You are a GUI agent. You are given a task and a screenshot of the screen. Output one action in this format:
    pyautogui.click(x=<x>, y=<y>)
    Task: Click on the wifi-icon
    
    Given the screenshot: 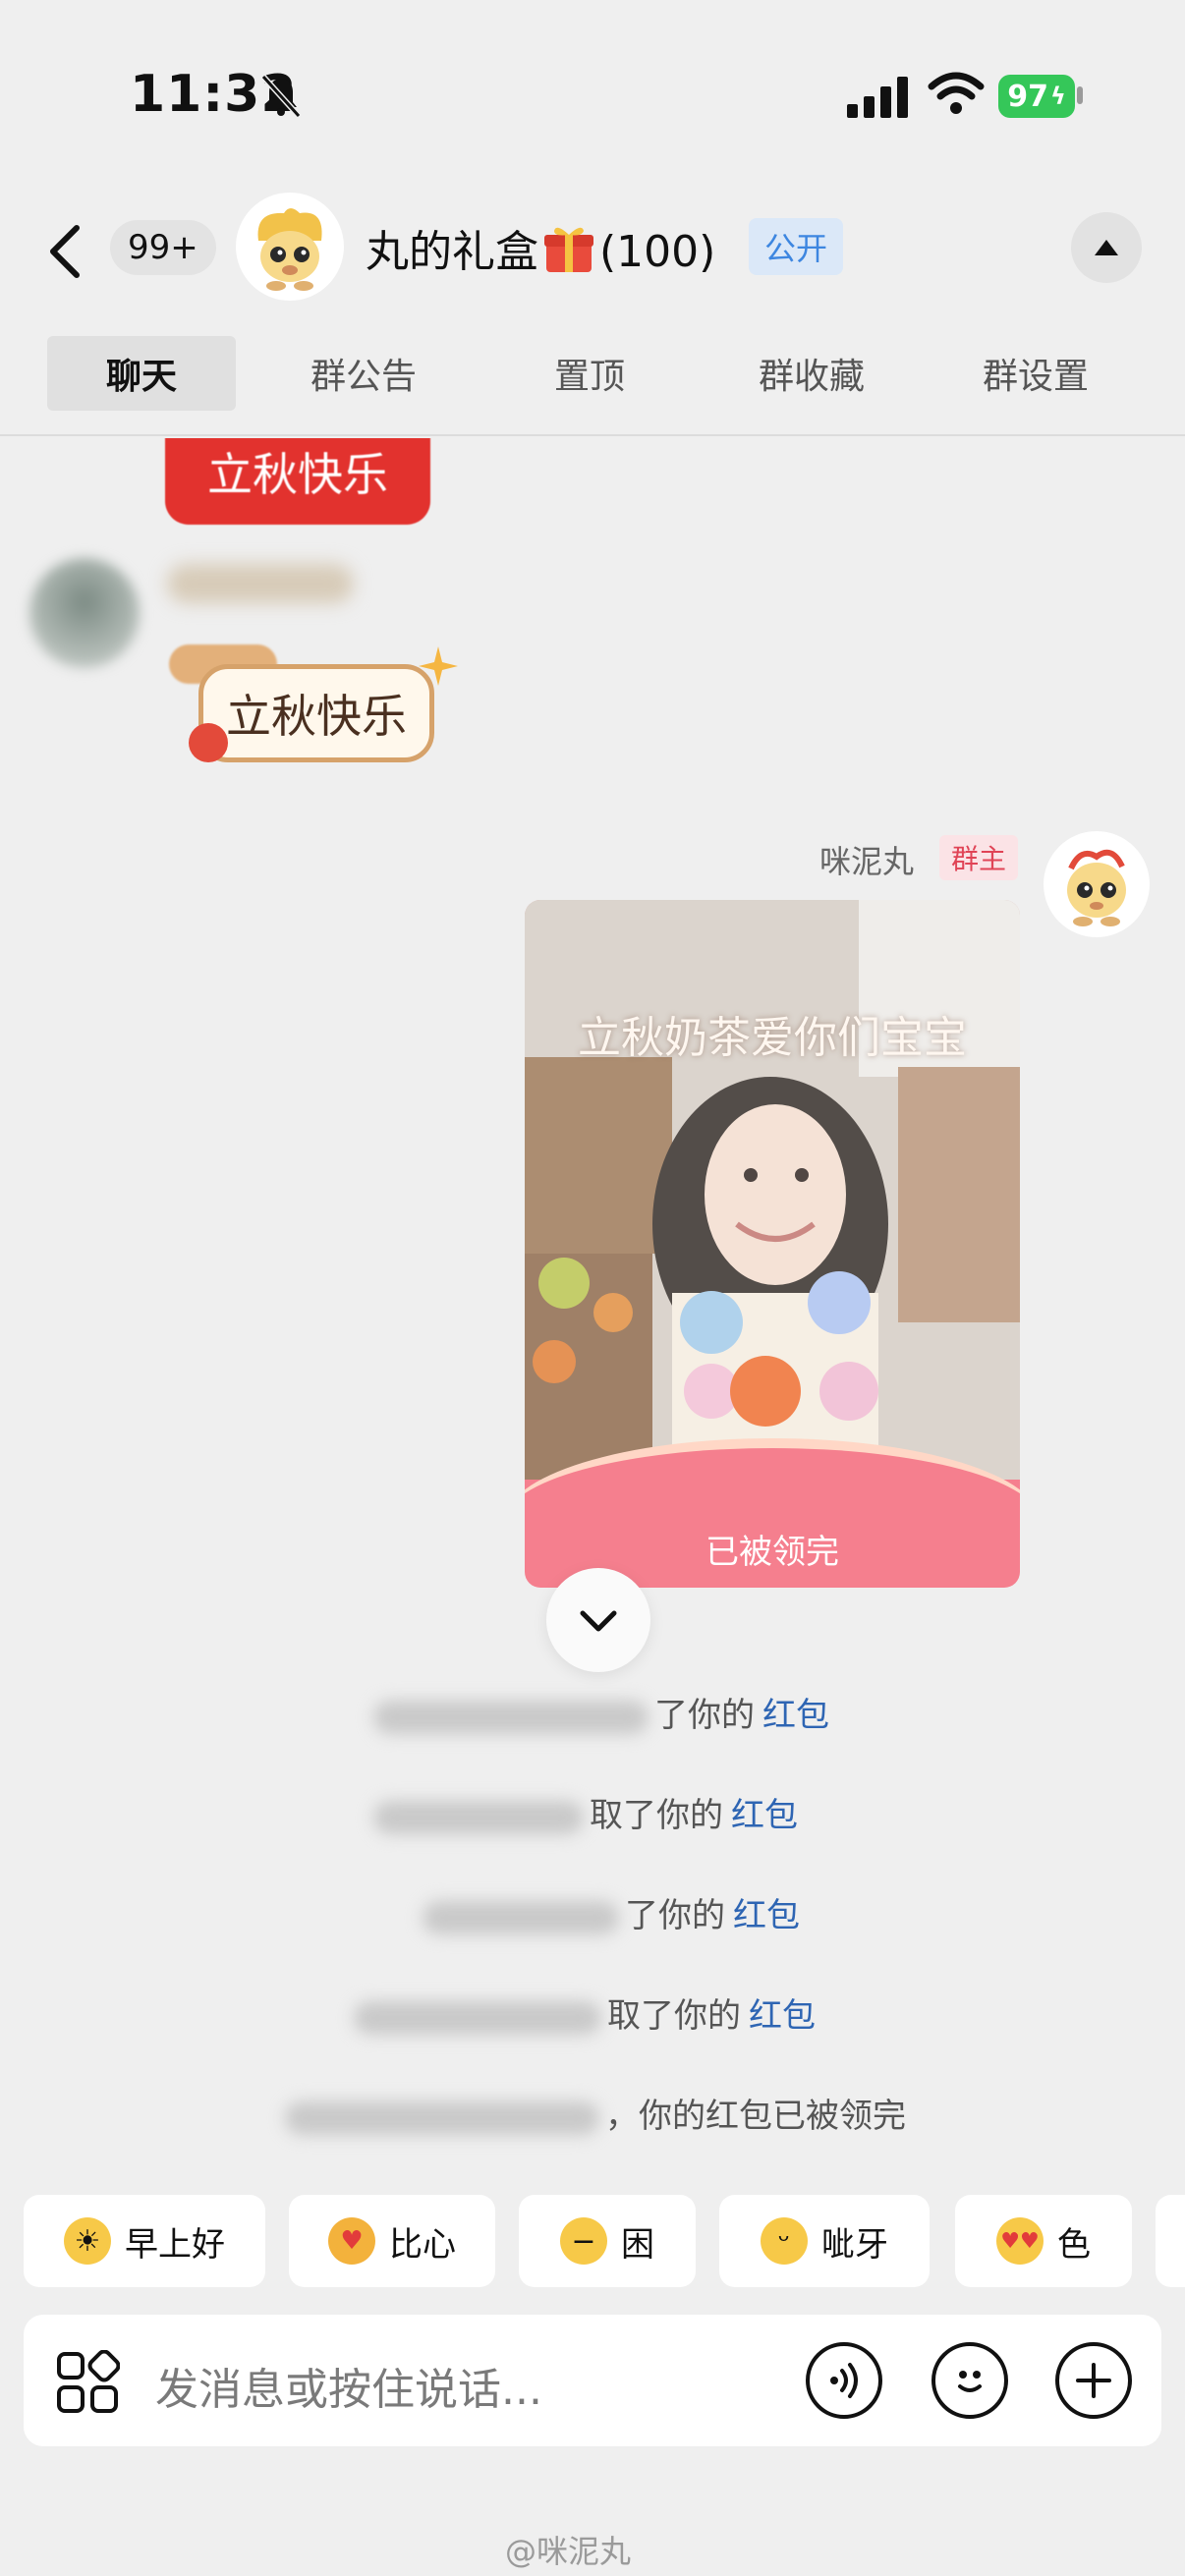 What is the action you would take?
    pyautogui.click(x=957, y=93)
    